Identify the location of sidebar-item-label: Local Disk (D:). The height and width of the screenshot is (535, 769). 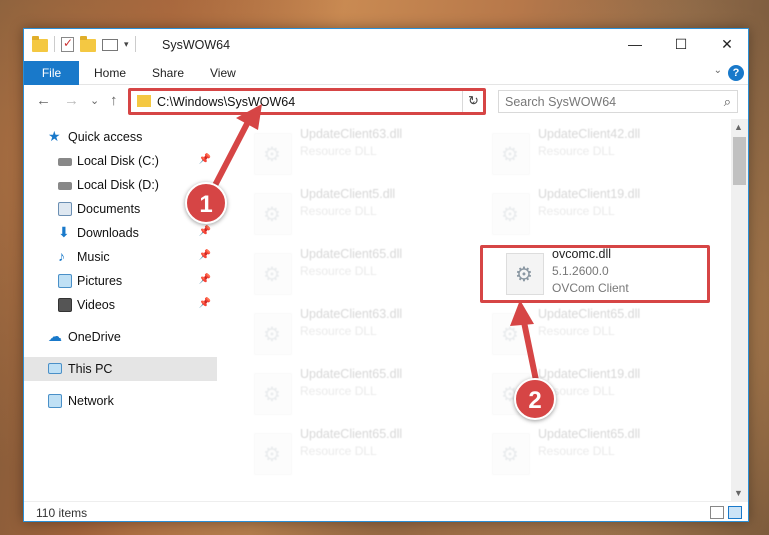
(118, 185).